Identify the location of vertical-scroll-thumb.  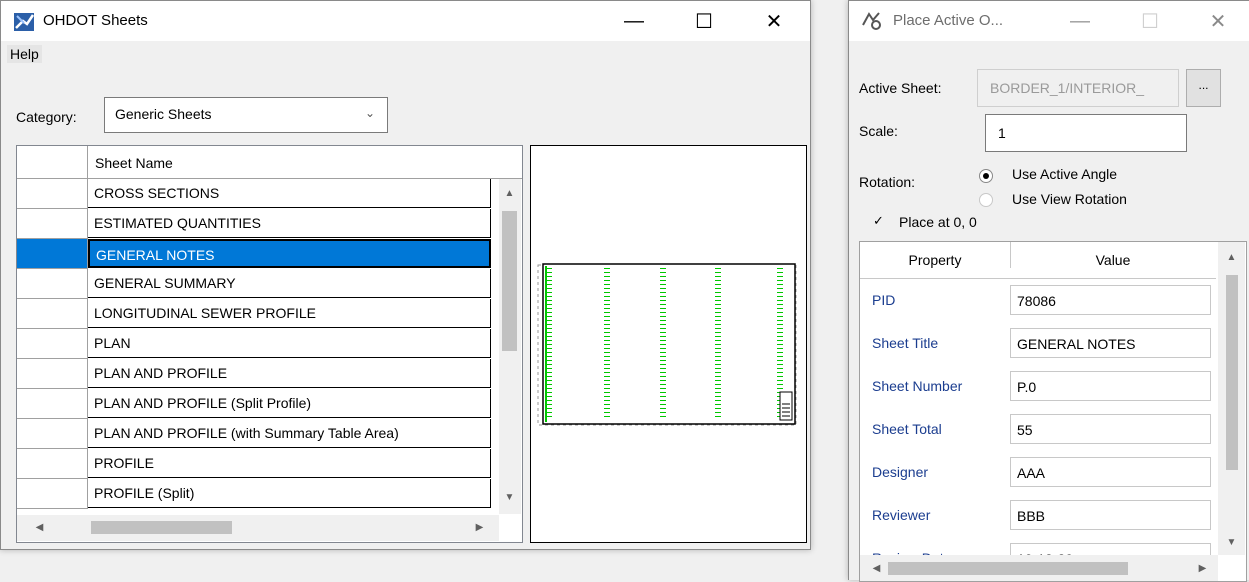
(509, 281).